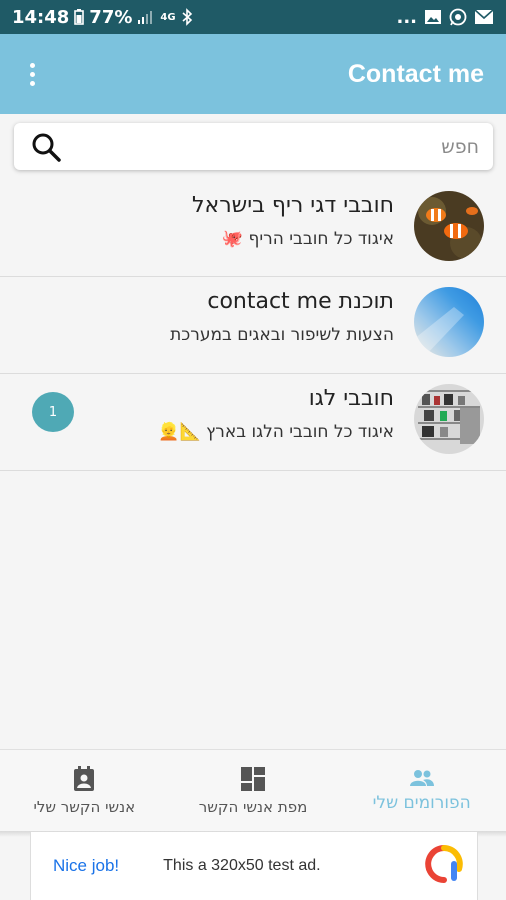 Image resolution: width=506 pixels, height=900 pixels. I want to click on forum-subtitle: איגוד כל חובבי הריף 🐙, so click(307, 239).